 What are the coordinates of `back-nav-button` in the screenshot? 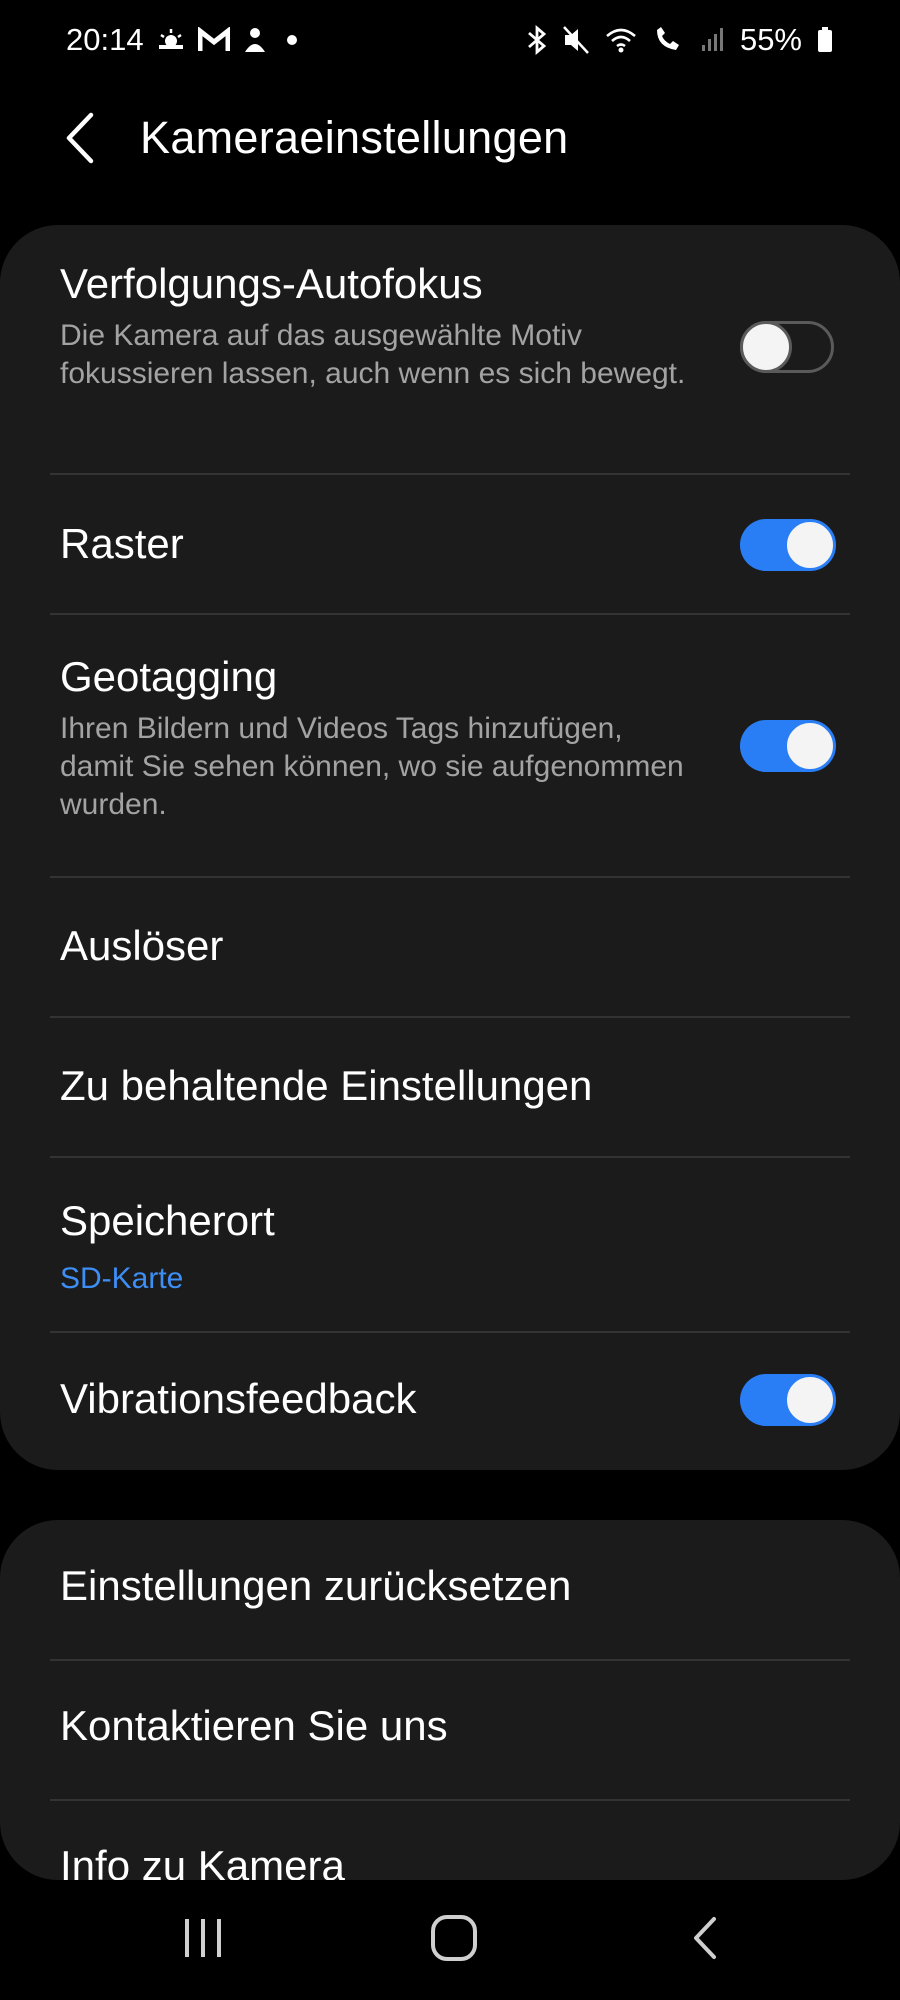 It's located at (705, 1940).